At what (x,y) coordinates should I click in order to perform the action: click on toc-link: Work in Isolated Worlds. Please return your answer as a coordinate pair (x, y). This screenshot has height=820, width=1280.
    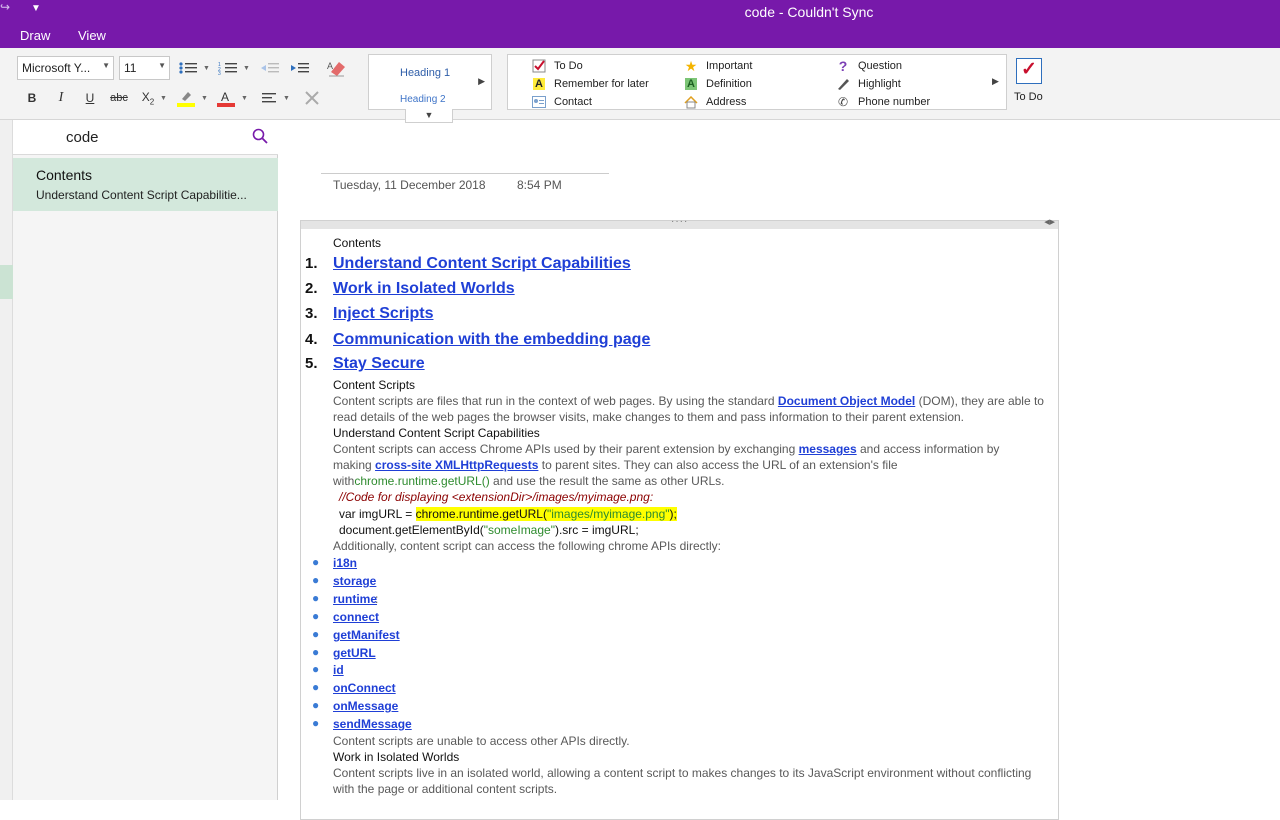
    Looking at the image, I should click on (424, 289).